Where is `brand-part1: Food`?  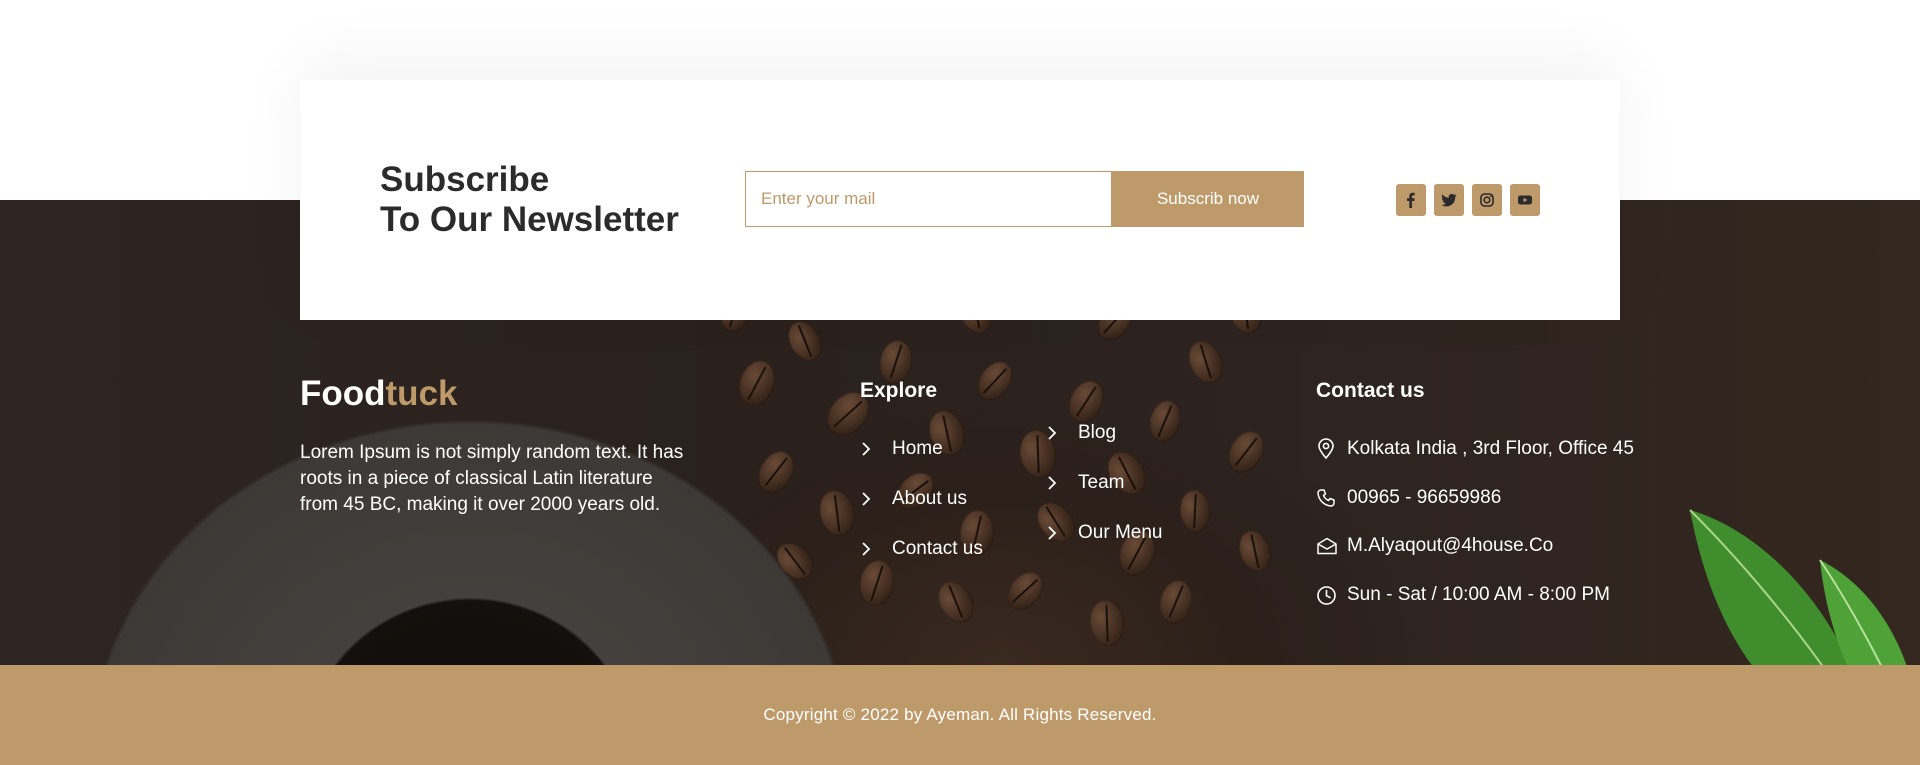
brand-part1: Food is located at coordinates (343, 393).